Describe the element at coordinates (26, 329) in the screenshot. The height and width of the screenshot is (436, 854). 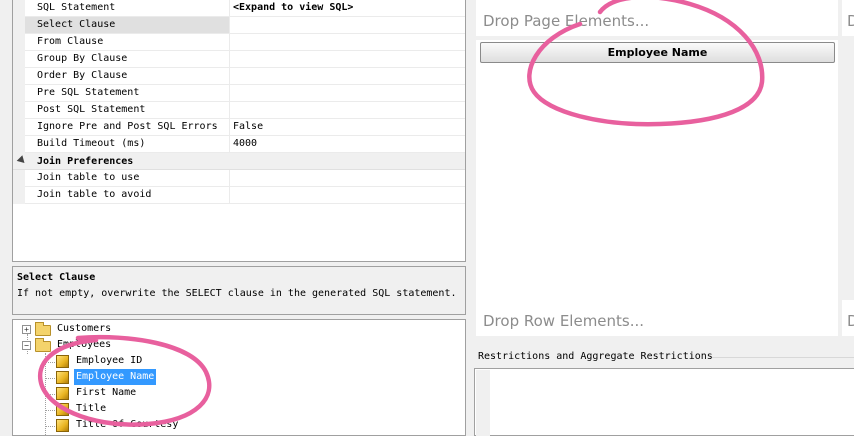
I see `expand-plus-icon: +` at that location.